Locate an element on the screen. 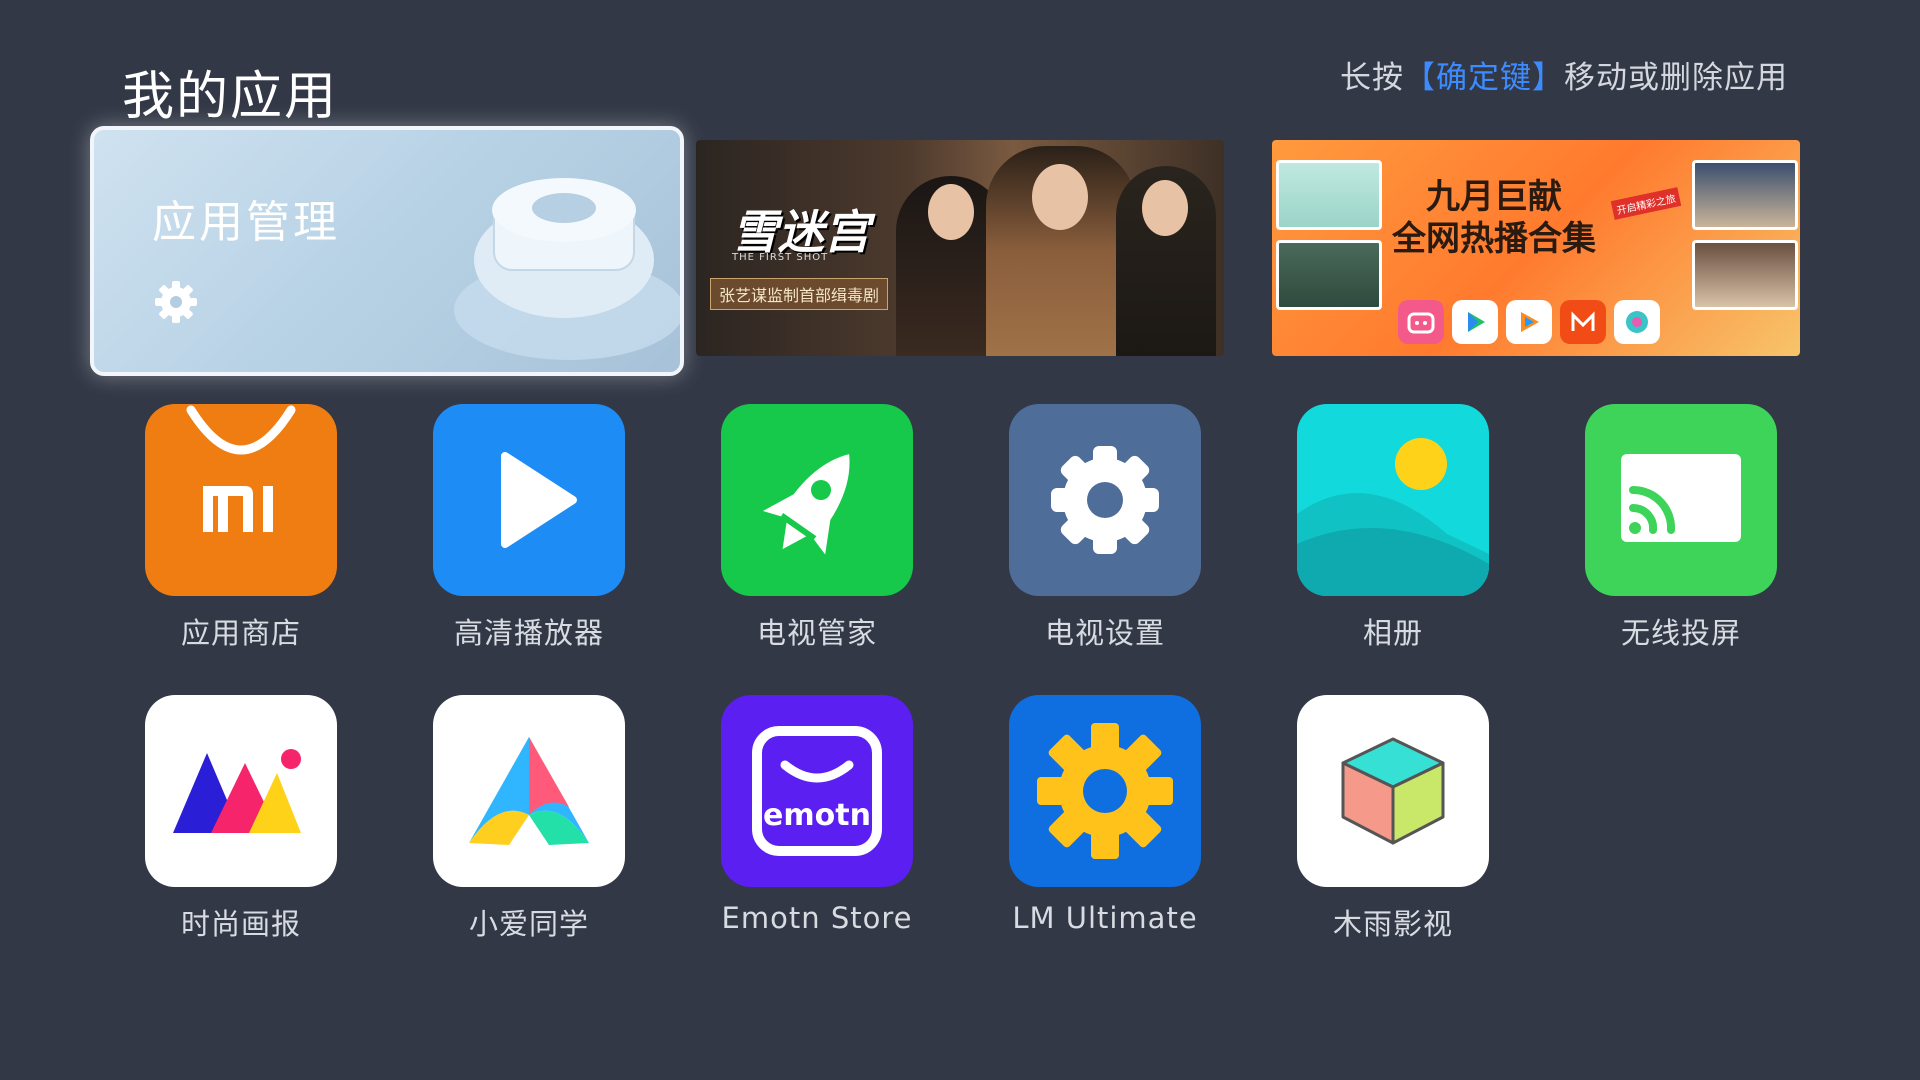 The image size is (1920, 1080). app-tile-xiaoai: 小爱同学 is located at coordinates (529, 819).